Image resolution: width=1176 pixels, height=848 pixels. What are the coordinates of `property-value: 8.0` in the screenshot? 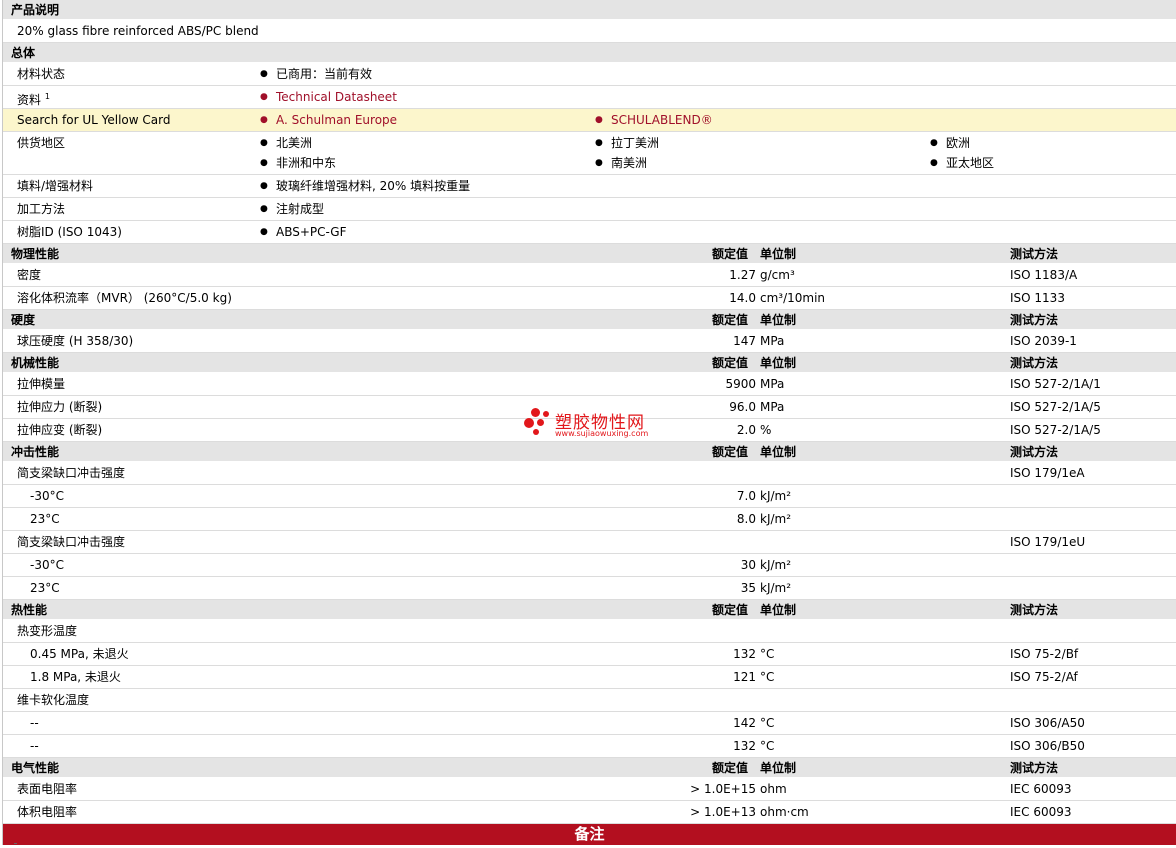 It's located at (746, 519).